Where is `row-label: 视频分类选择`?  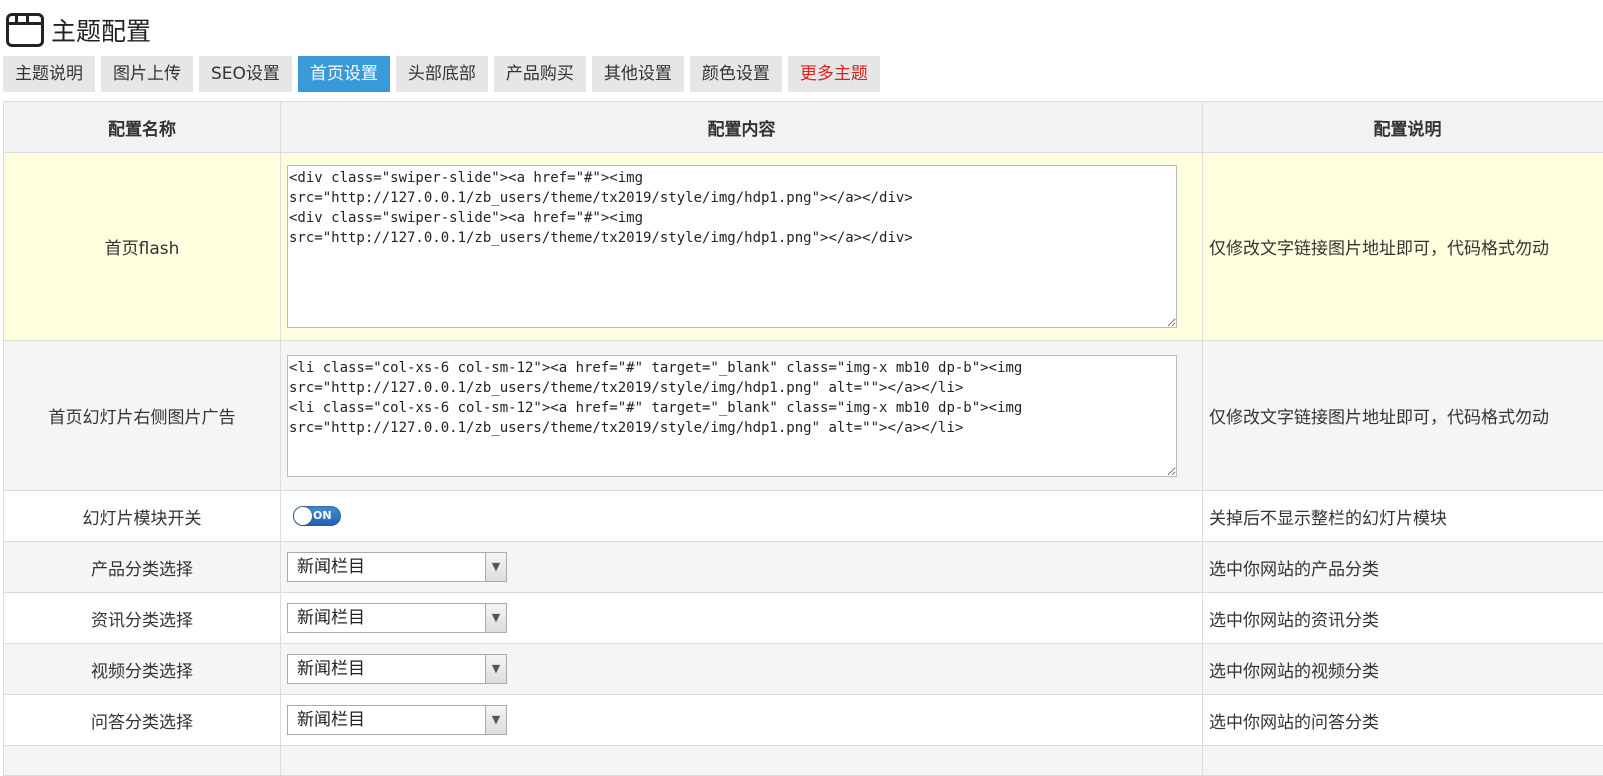
row-label: 视频分类选择 is located at coordinates (142, 669).